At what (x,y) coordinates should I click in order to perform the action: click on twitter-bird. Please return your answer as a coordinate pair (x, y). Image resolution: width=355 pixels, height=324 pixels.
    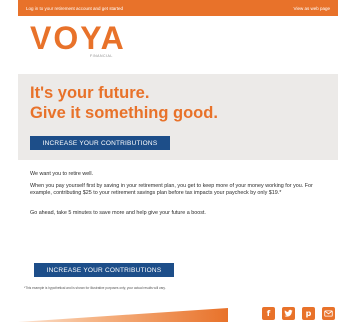
    Looking at the image, I should click on (288, 313).